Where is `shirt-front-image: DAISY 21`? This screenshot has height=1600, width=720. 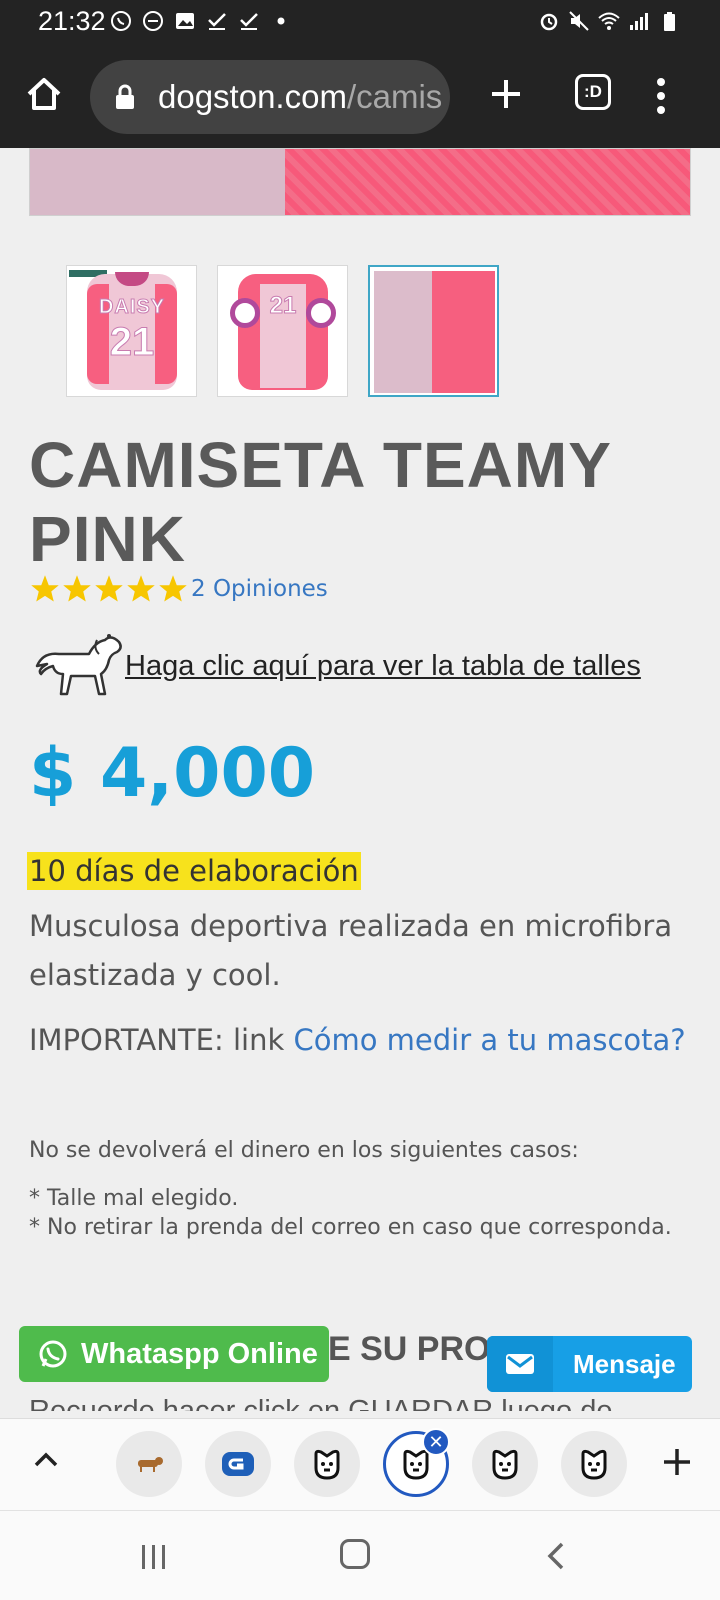 shirt-front-image: DAISY 21 is located at coordinates (132, 331).